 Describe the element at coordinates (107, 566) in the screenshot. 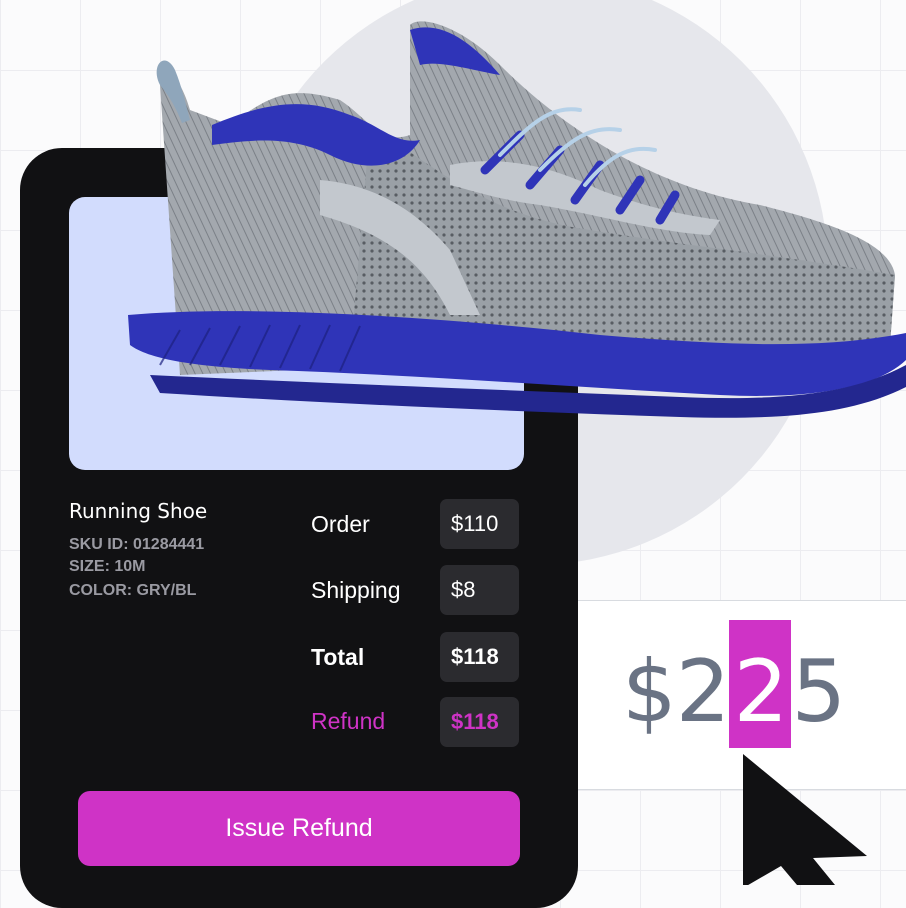

I see `product-size: SIZE: 10M` at that location.